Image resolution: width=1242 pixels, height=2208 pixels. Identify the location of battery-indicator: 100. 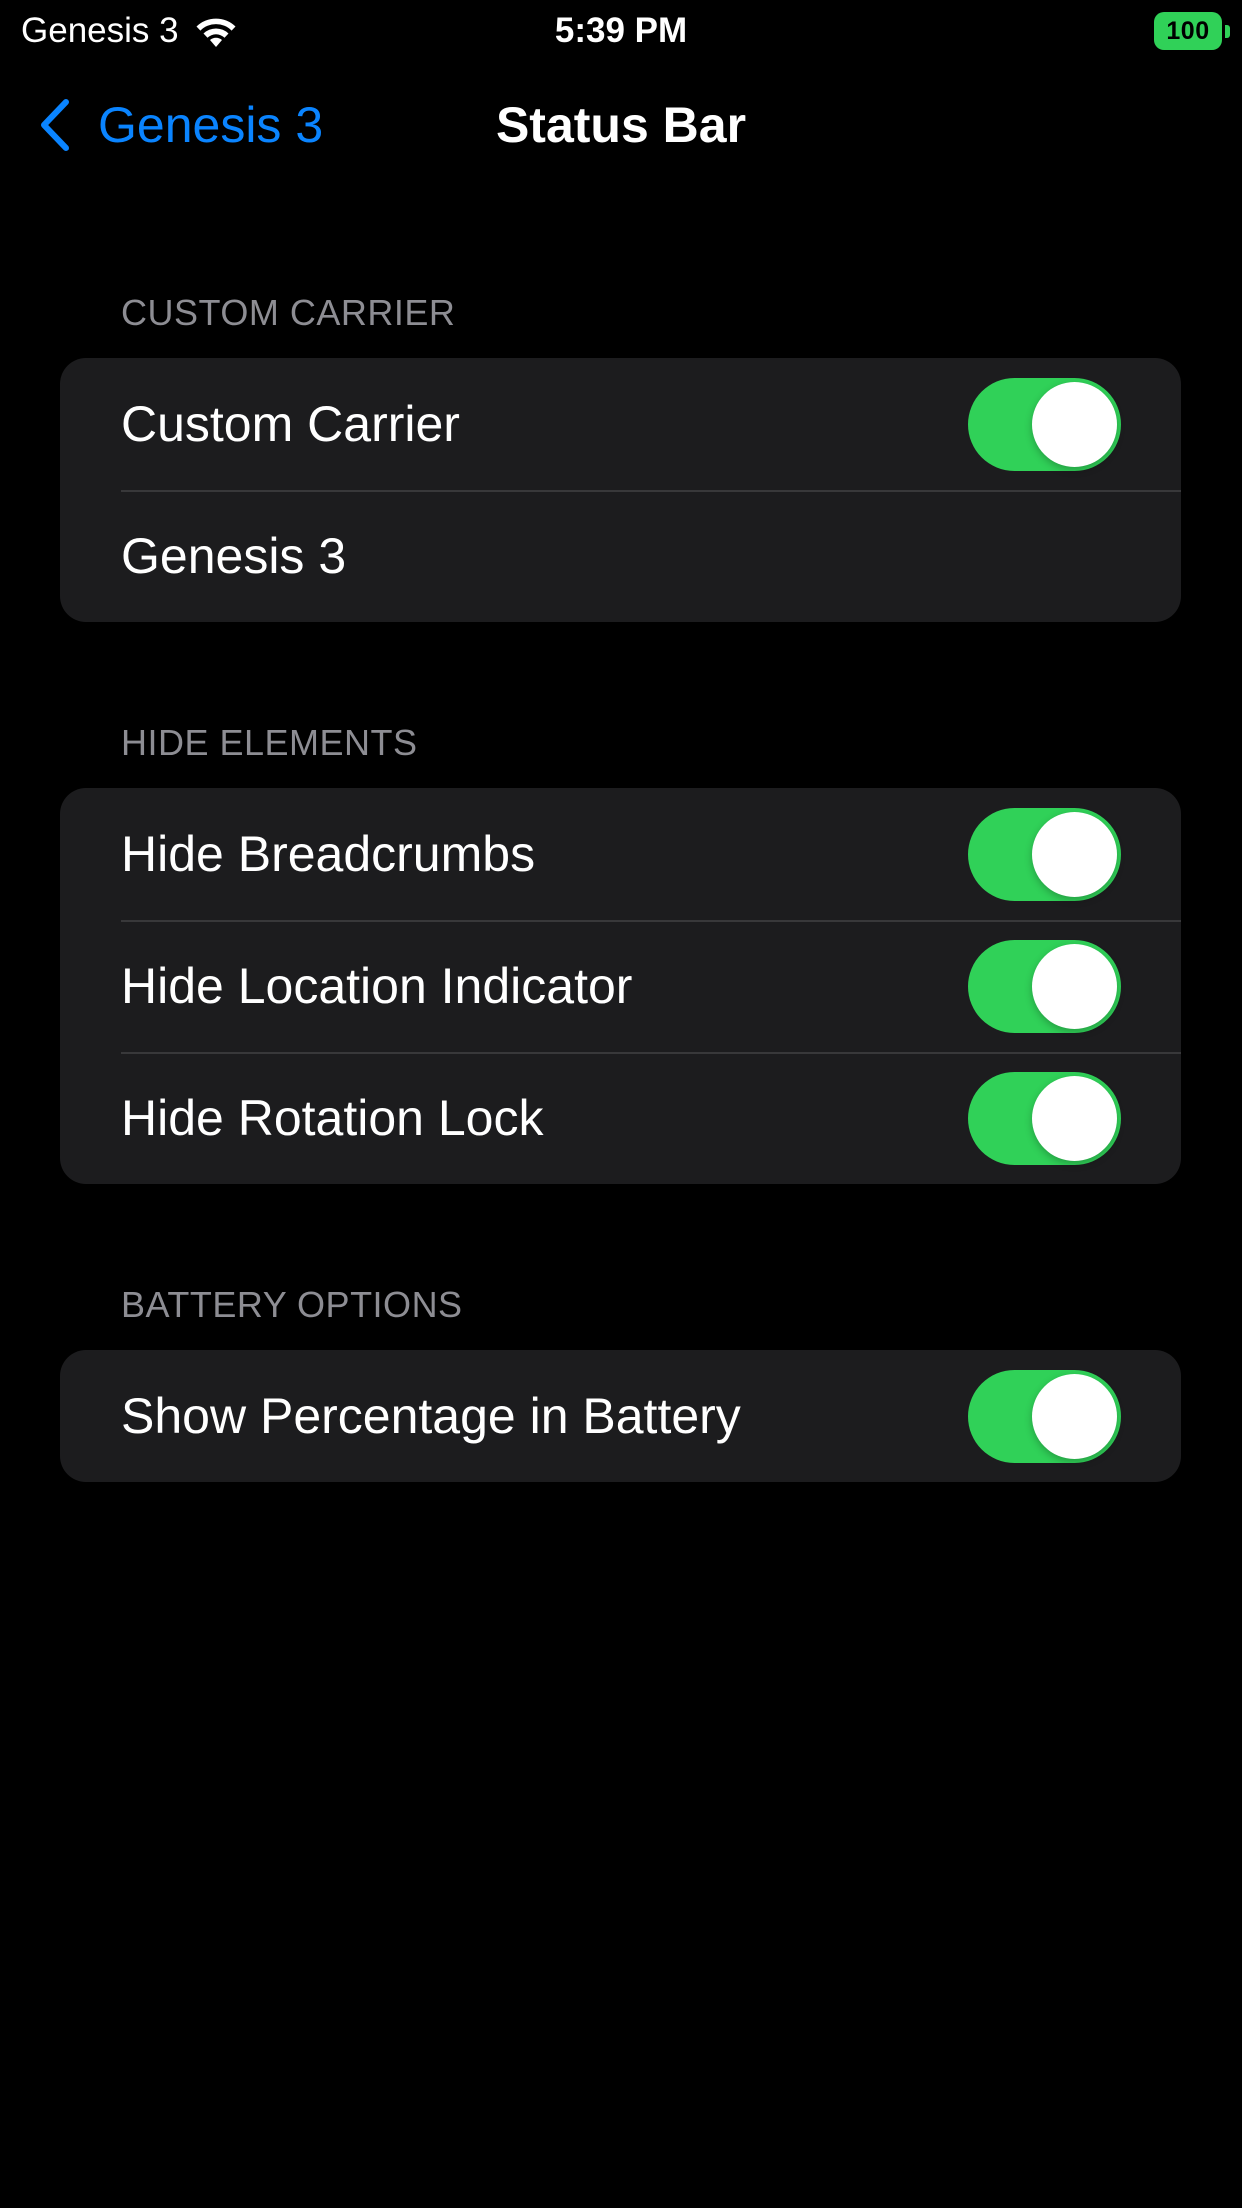
(1192, 31).